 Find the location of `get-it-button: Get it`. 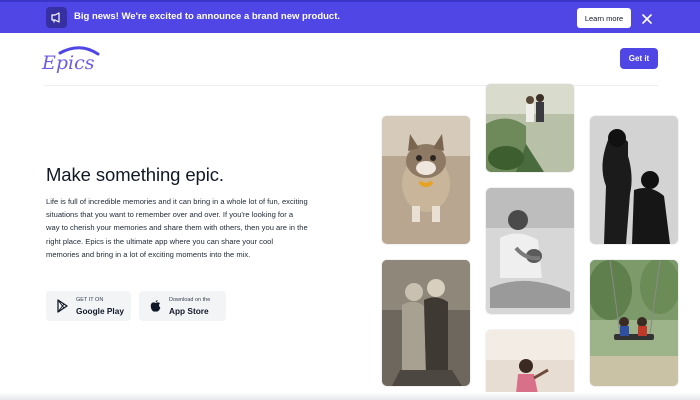

get-it-button: Get it is located at coordinates (639, 58).